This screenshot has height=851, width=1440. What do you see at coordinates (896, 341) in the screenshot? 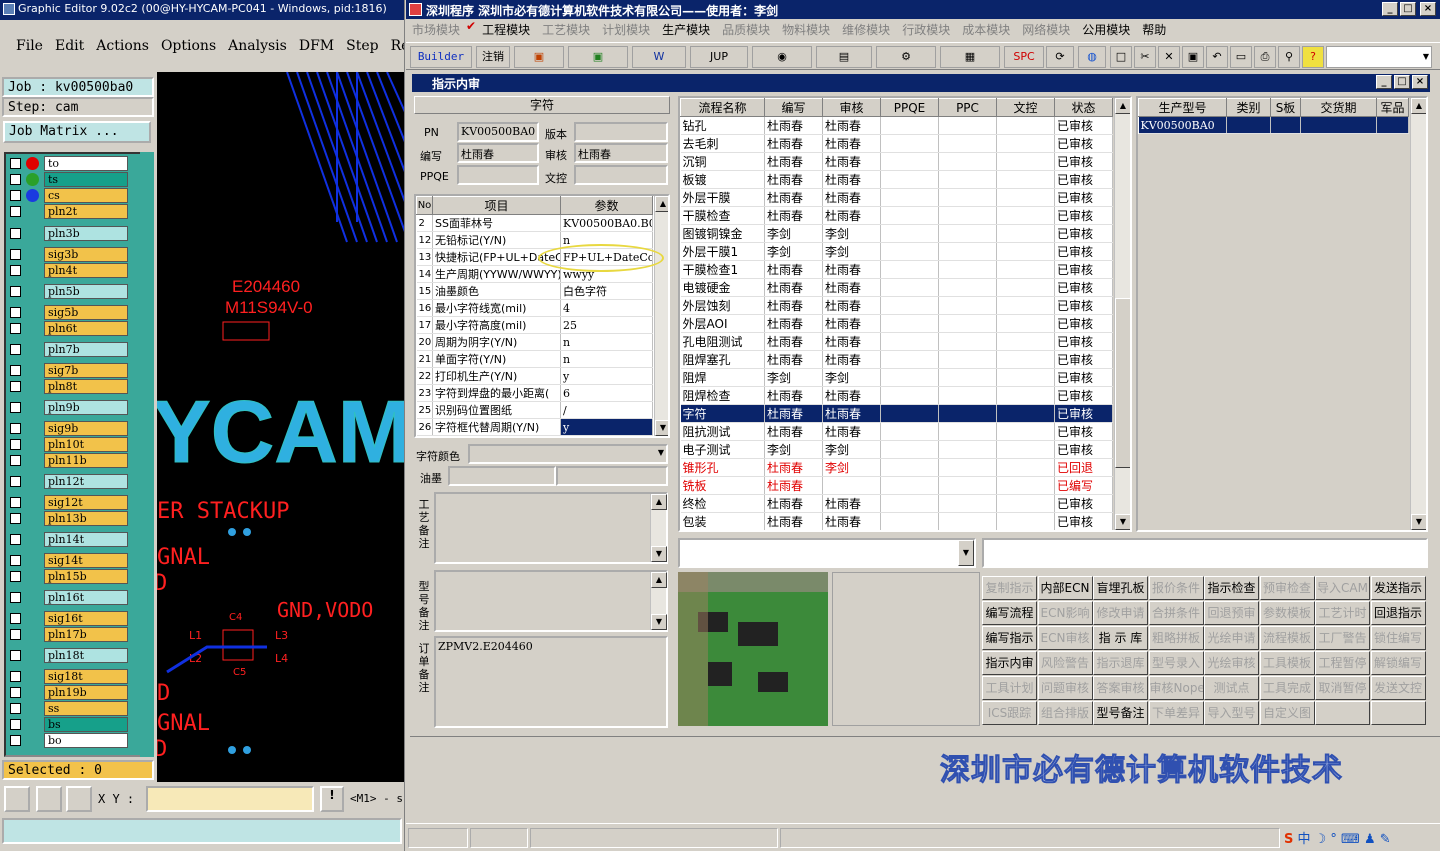
I see `flow-row: 孔电阻测试 杜雨春 杜雨春 已审核` at bounding box center [896, 341].